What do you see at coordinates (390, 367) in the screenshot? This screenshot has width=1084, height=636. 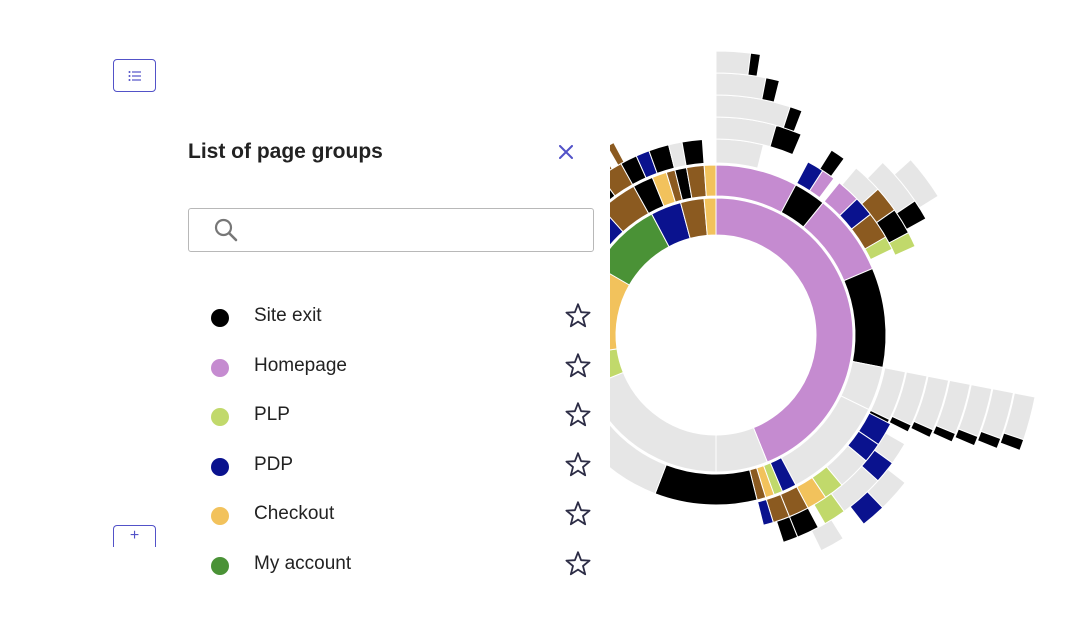 I see `page-group-item: Homepage` at bounding box center [390, 367].